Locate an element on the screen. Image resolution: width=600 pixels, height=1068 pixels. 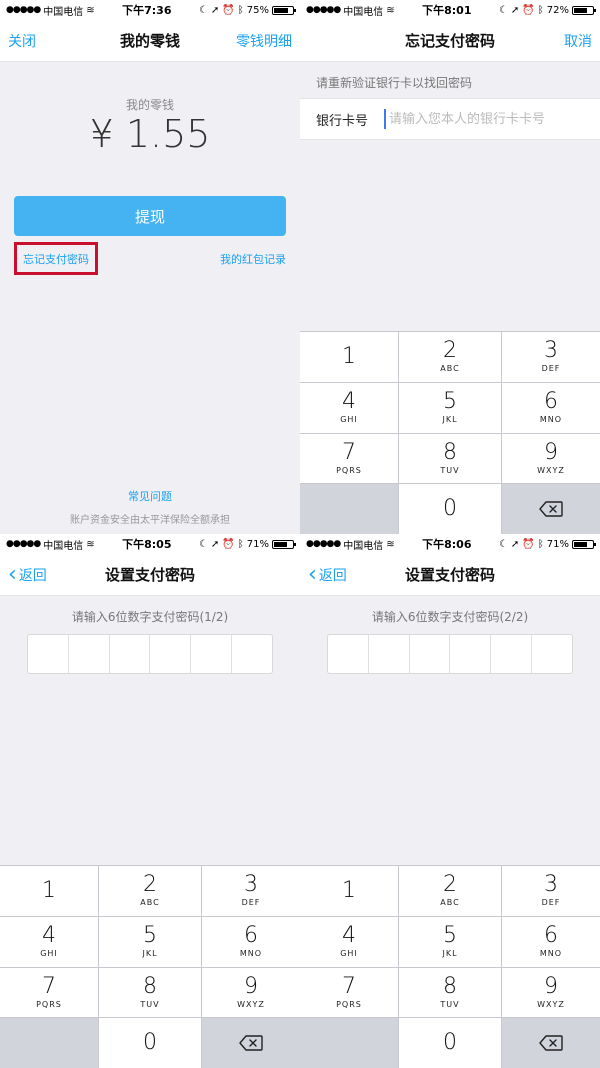
page-title: 设置支付密码 is located at coordinates (149, 575).